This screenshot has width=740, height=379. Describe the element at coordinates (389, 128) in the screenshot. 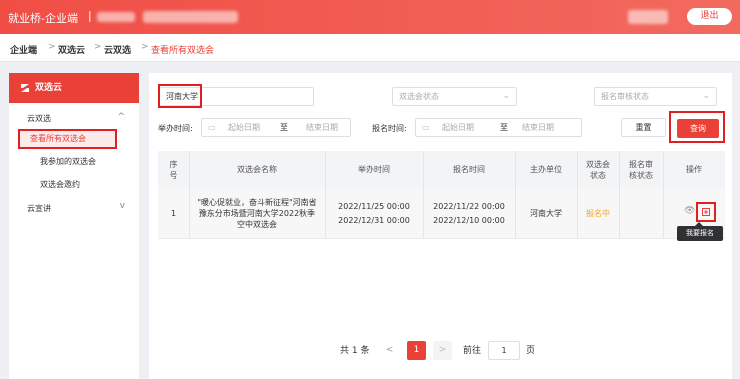

I see `signup-time-label: 报名时间:` at that location.